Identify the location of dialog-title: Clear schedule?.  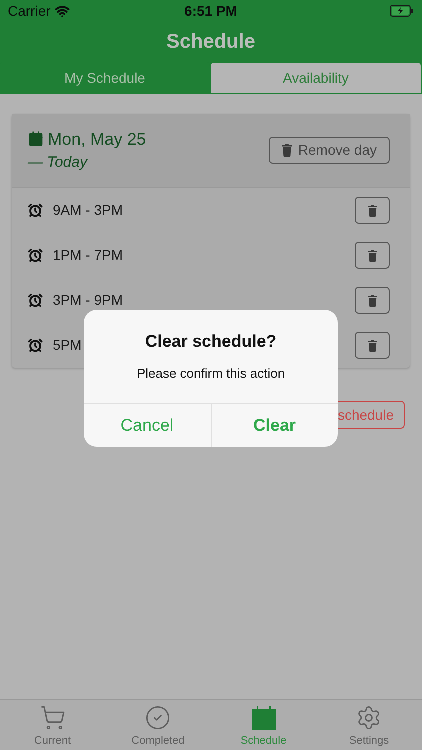
(211, 342).